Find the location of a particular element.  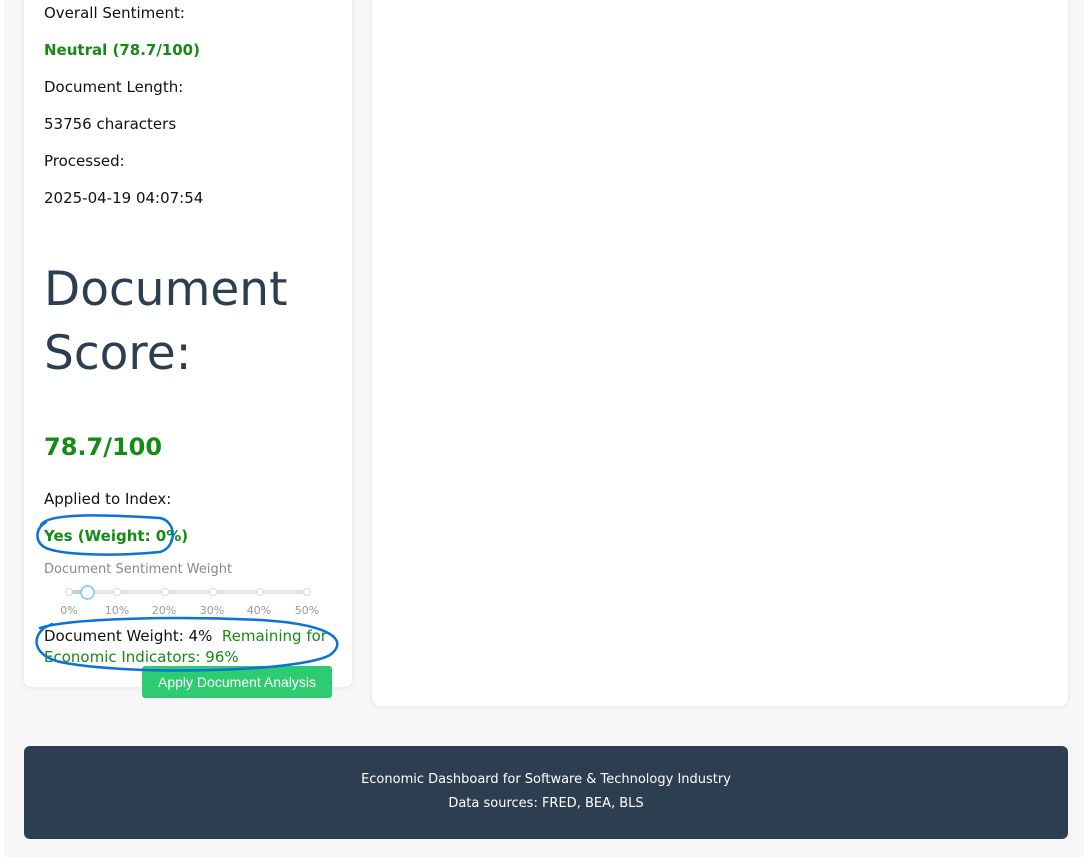

slider-tick-label: 10% is located at coordinates (117, 610).